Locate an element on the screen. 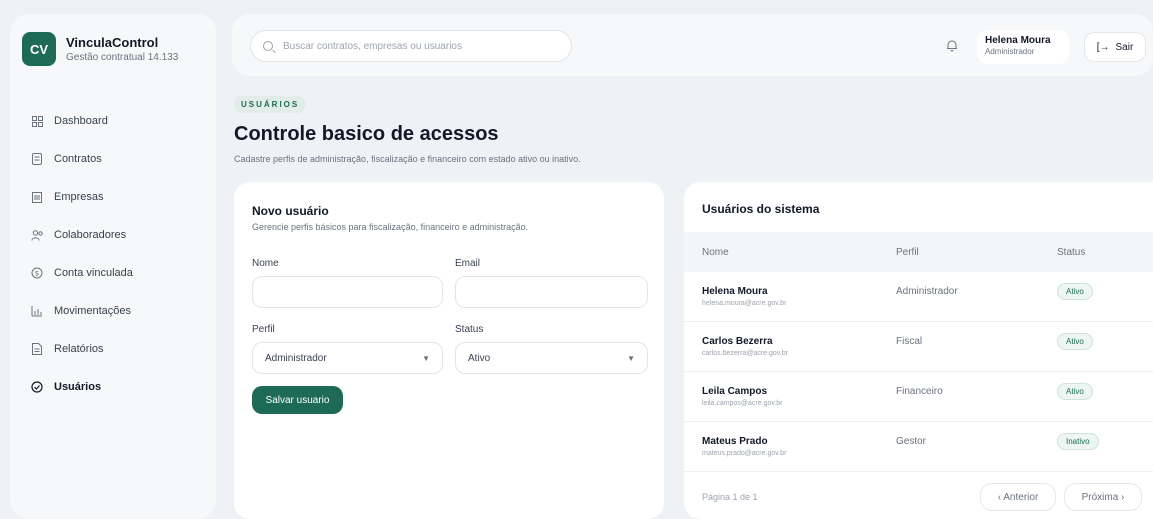 The image size is (1153, 519). previous-page-button: ‹ Anterior is located at coordinates (1018, 497).